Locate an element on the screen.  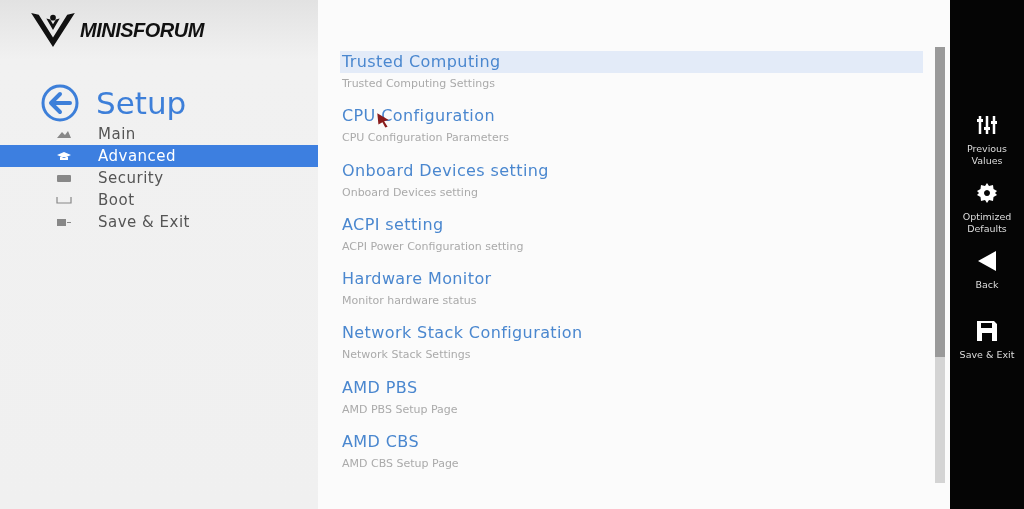
menu-item: Onboard Devices setting is located at coordinates (631, 170).